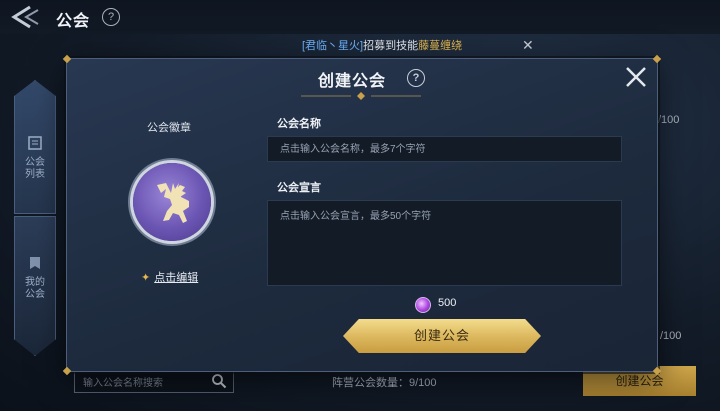 This screenshot has width=720, height=411. What do you see at coordinates (671, 336) in the screenshot?
I see `bg-member-count-2: /100` at bounding box center [671, 336].